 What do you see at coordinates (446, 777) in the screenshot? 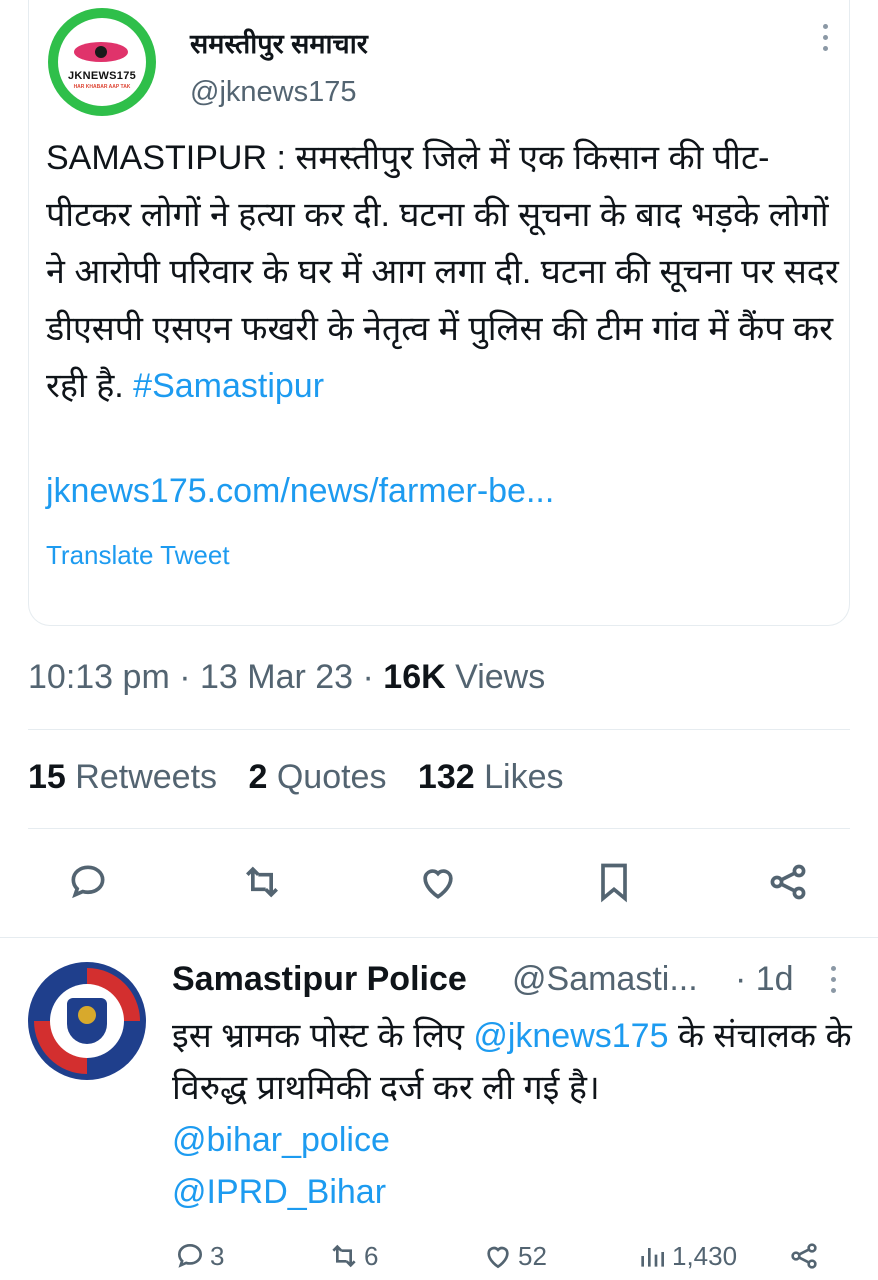
I see `likes-count: 132` at bounding box center [446, 777].